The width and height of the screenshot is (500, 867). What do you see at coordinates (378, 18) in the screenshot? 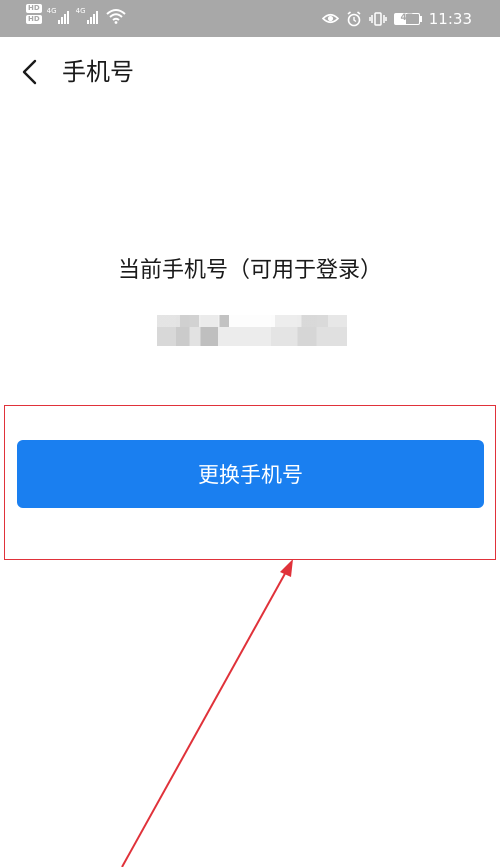
I see `vibrate-icon` at bounding box center [378, 18].